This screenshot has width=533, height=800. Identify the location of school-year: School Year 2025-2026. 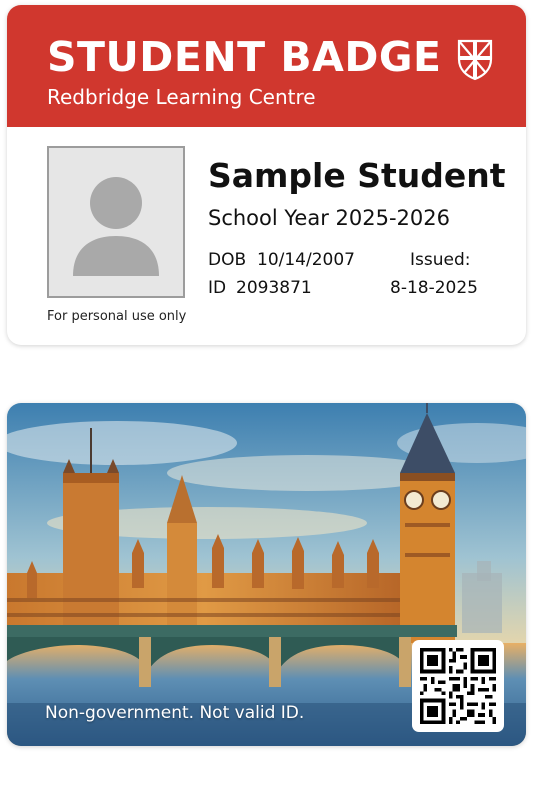
(329, 218).